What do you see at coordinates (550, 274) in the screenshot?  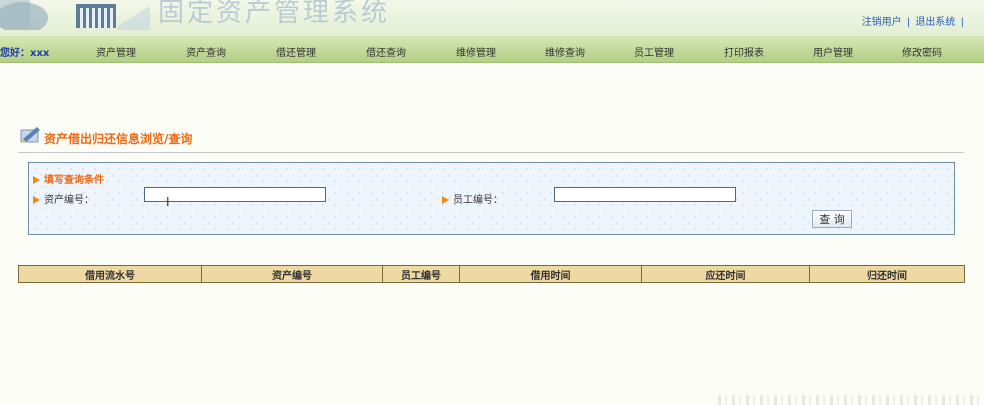 I see `col-borrow-time: 借用时间` at bounding box center [550, 274].